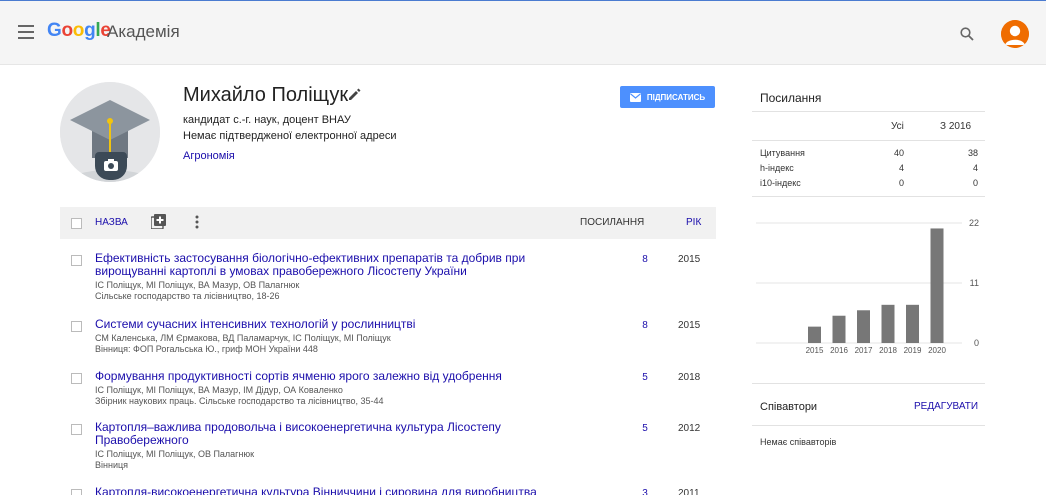 Image resolution: width=1046 pixels, height=495 pixels. I want to click on app-bar: Google Академія, so click(523, 33).